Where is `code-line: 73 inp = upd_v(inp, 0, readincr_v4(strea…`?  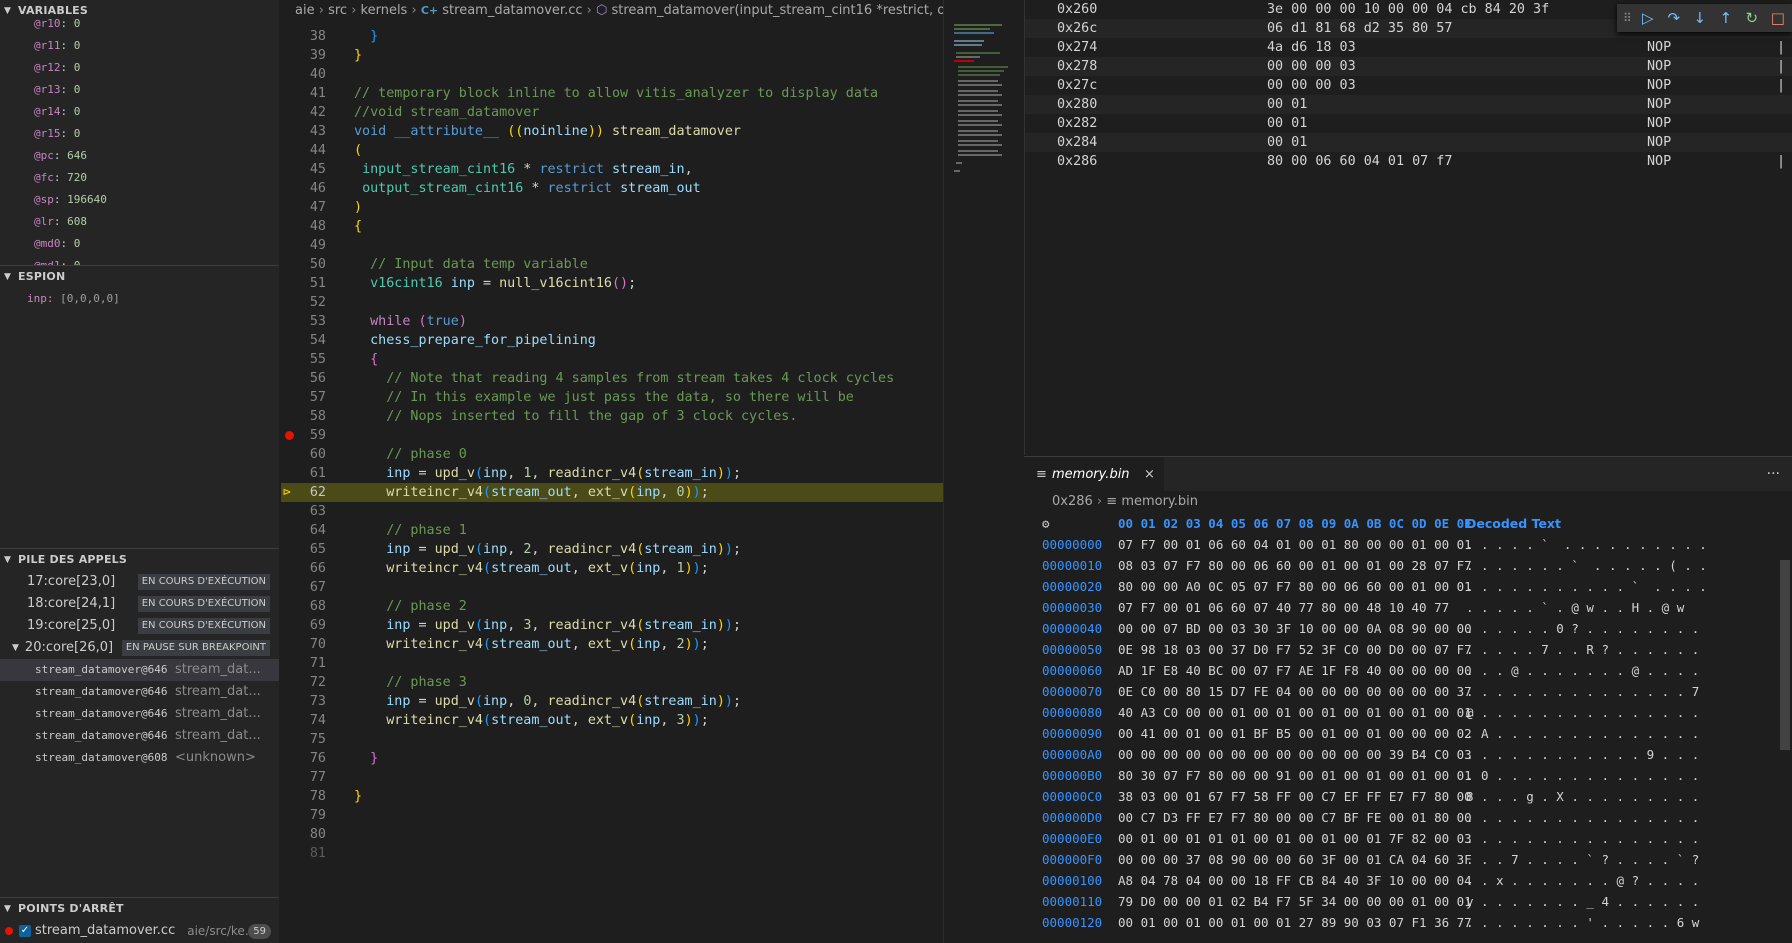 code-line: 73 inp = upd_v(inp, 0, readincr_v4(strea… is located at coordinates (612, 701).